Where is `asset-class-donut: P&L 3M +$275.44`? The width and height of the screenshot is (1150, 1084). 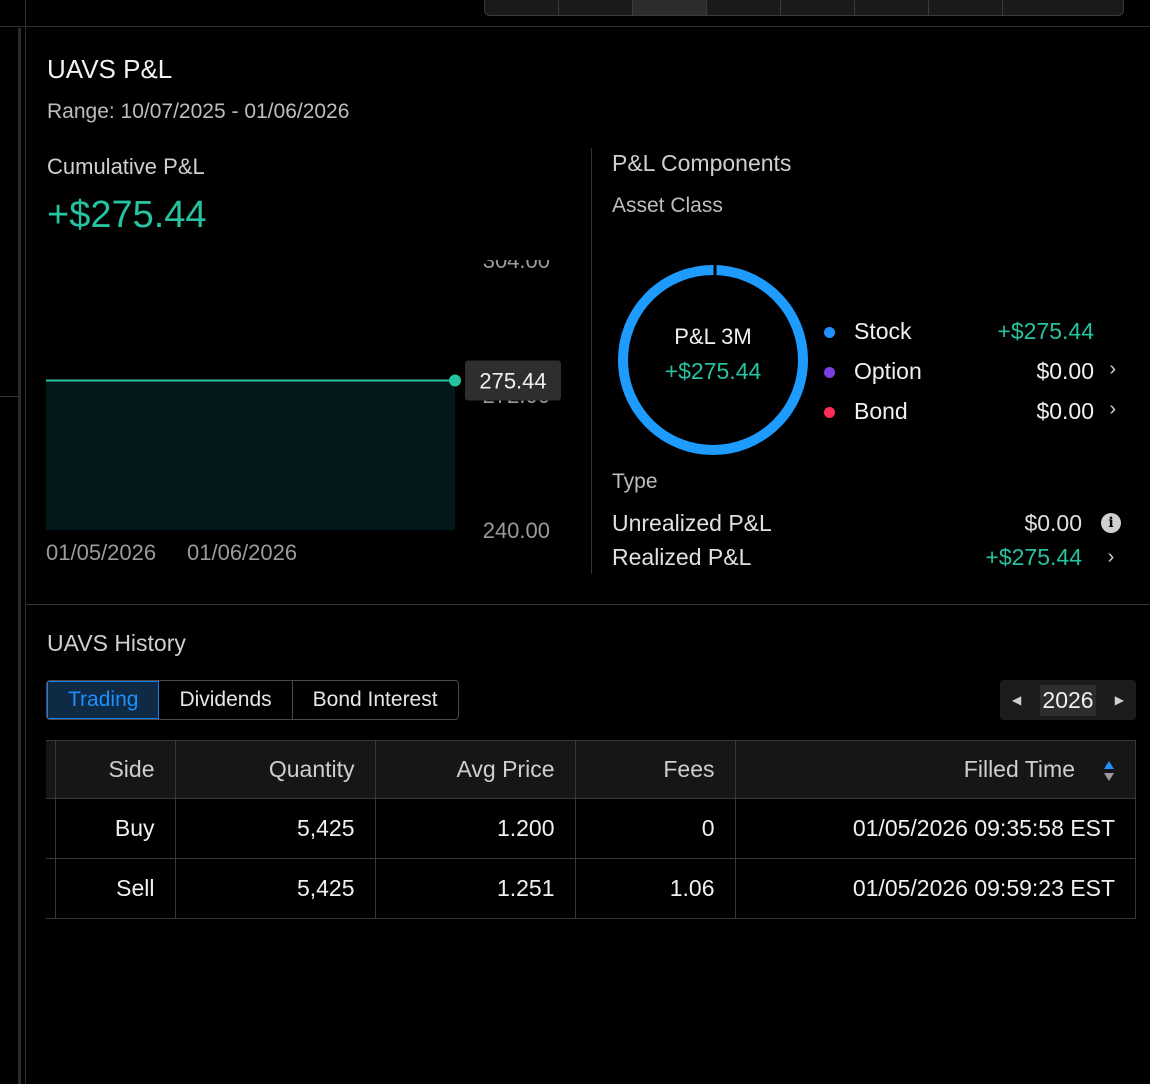 asset-class-donut: P&L 3M +$275.44 is located at coordinates (712, 360).